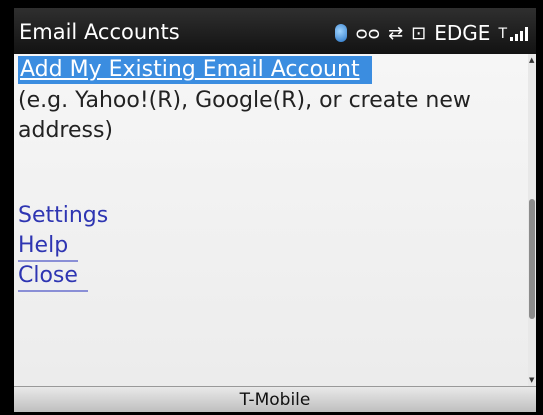 The image size is (543, 415). Describe the element at coordinates (513, 33) in the screenshot. I see `signal-strength-icon: T` at that location.